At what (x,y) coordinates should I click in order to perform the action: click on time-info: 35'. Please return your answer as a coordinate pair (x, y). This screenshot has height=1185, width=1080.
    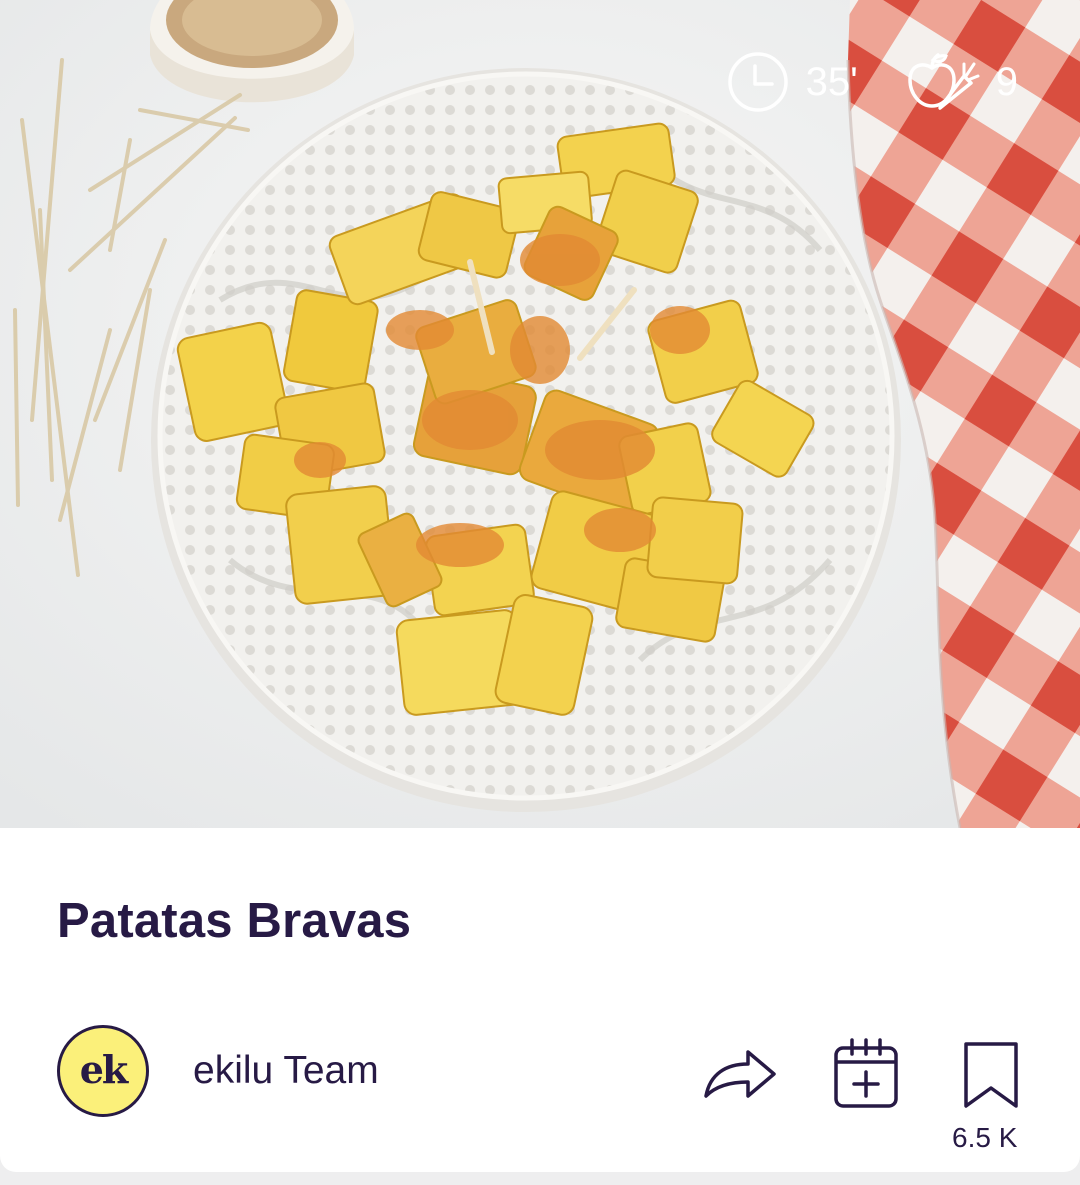
    Looking at the image, I should click on (792, 82).